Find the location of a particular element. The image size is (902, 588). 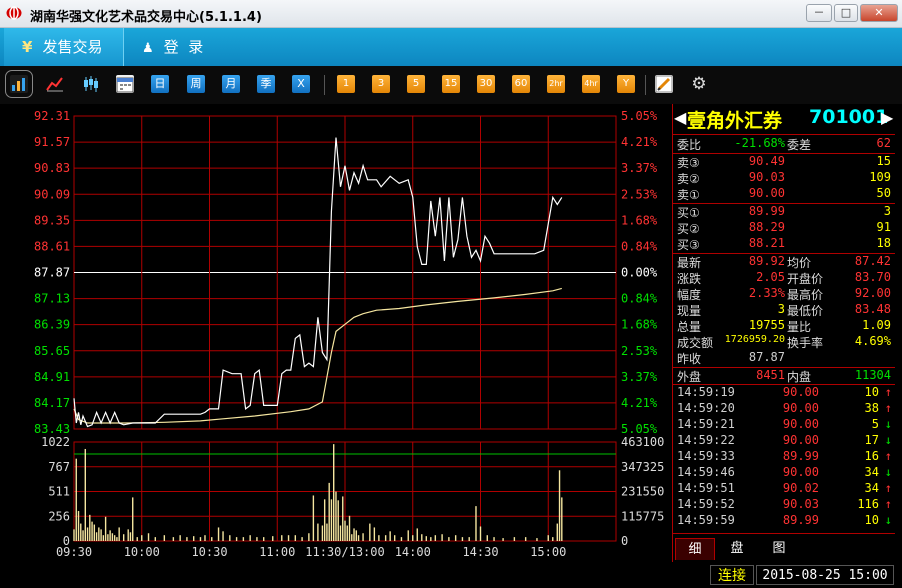

price-tick-label: 86.39 is located at coordinates (52, 325).